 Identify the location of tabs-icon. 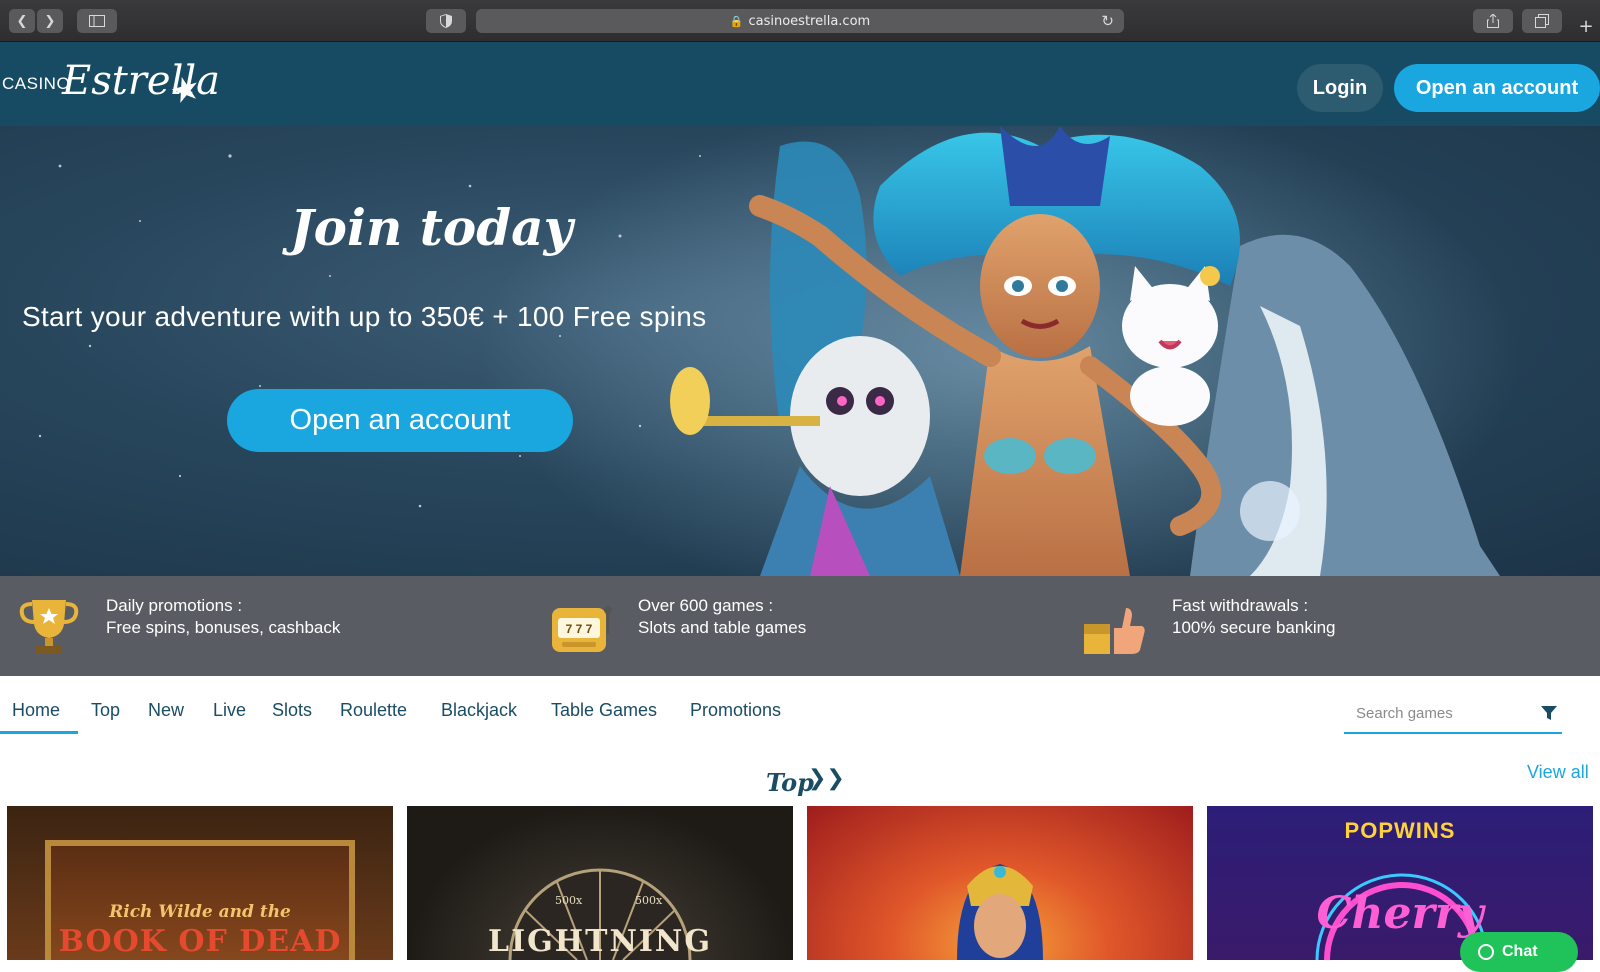
(1542, 21).